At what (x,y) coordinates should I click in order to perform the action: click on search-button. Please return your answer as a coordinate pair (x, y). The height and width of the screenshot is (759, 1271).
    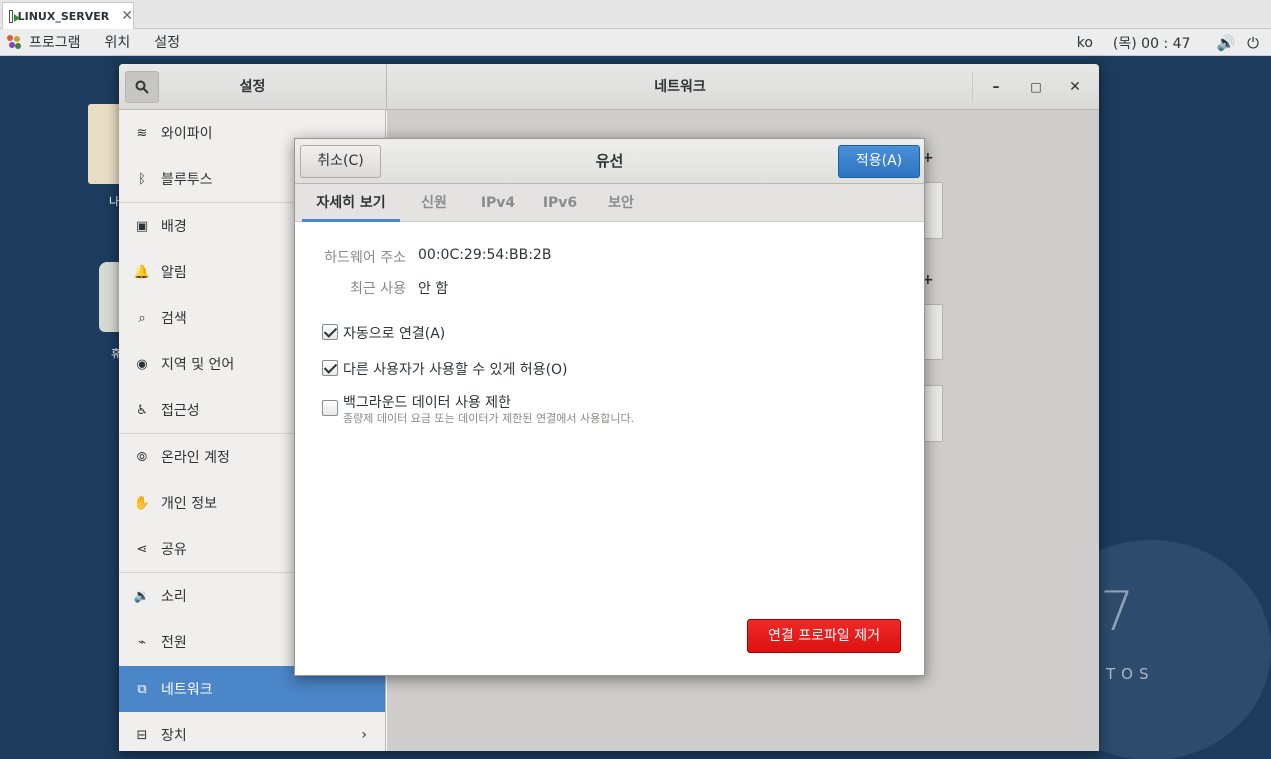
    Looking at the image, I should click on (142, 87).